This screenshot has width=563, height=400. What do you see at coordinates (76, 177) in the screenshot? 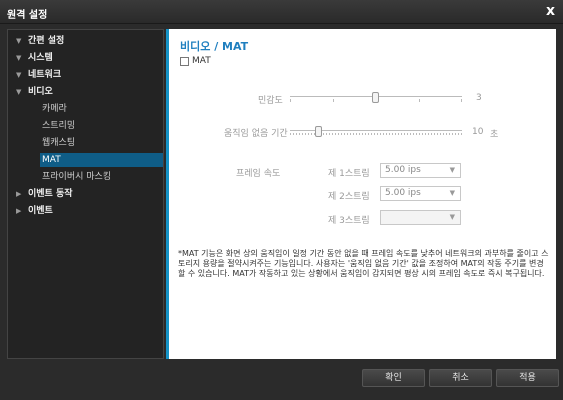
I see `nav-item-privacy-masking: 프라이버시 마스킹` at bounding box center [76, 177].